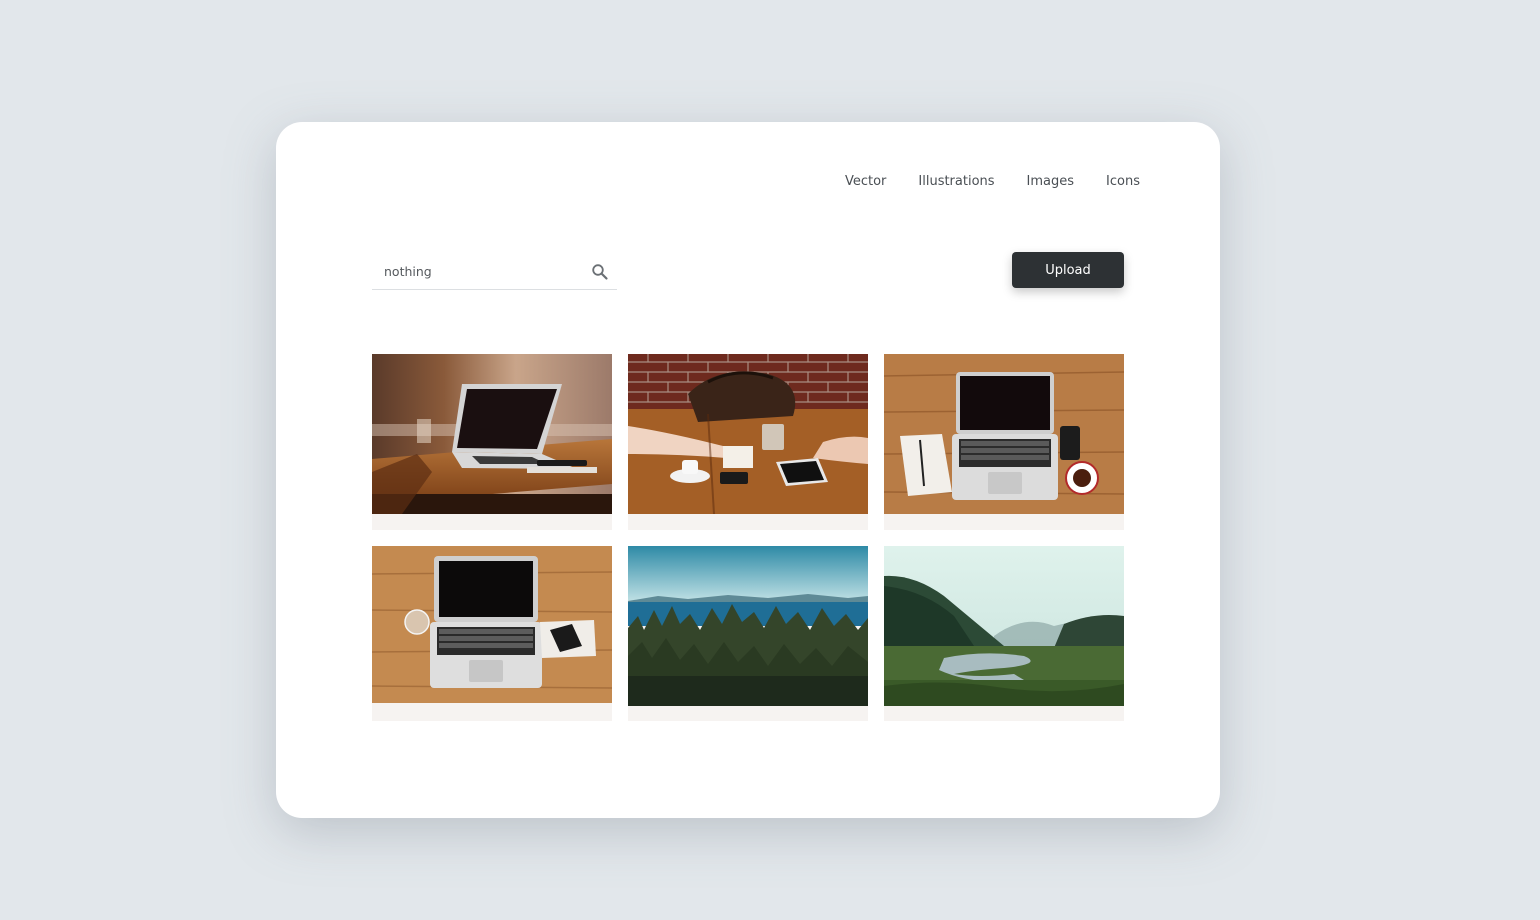  I want to click on search-bar, so click(494, 272).